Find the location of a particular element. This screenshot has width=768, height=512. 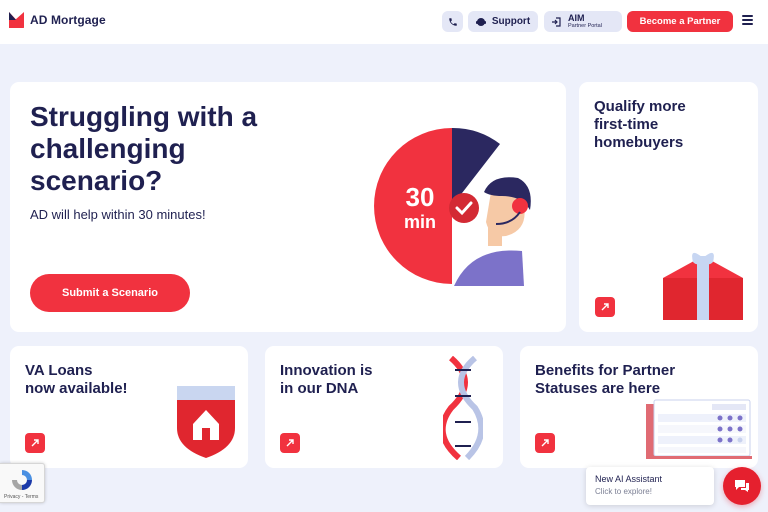

benefits-card-title: Benefits for Partner Statuses are here is located at coordinates (605, 379).